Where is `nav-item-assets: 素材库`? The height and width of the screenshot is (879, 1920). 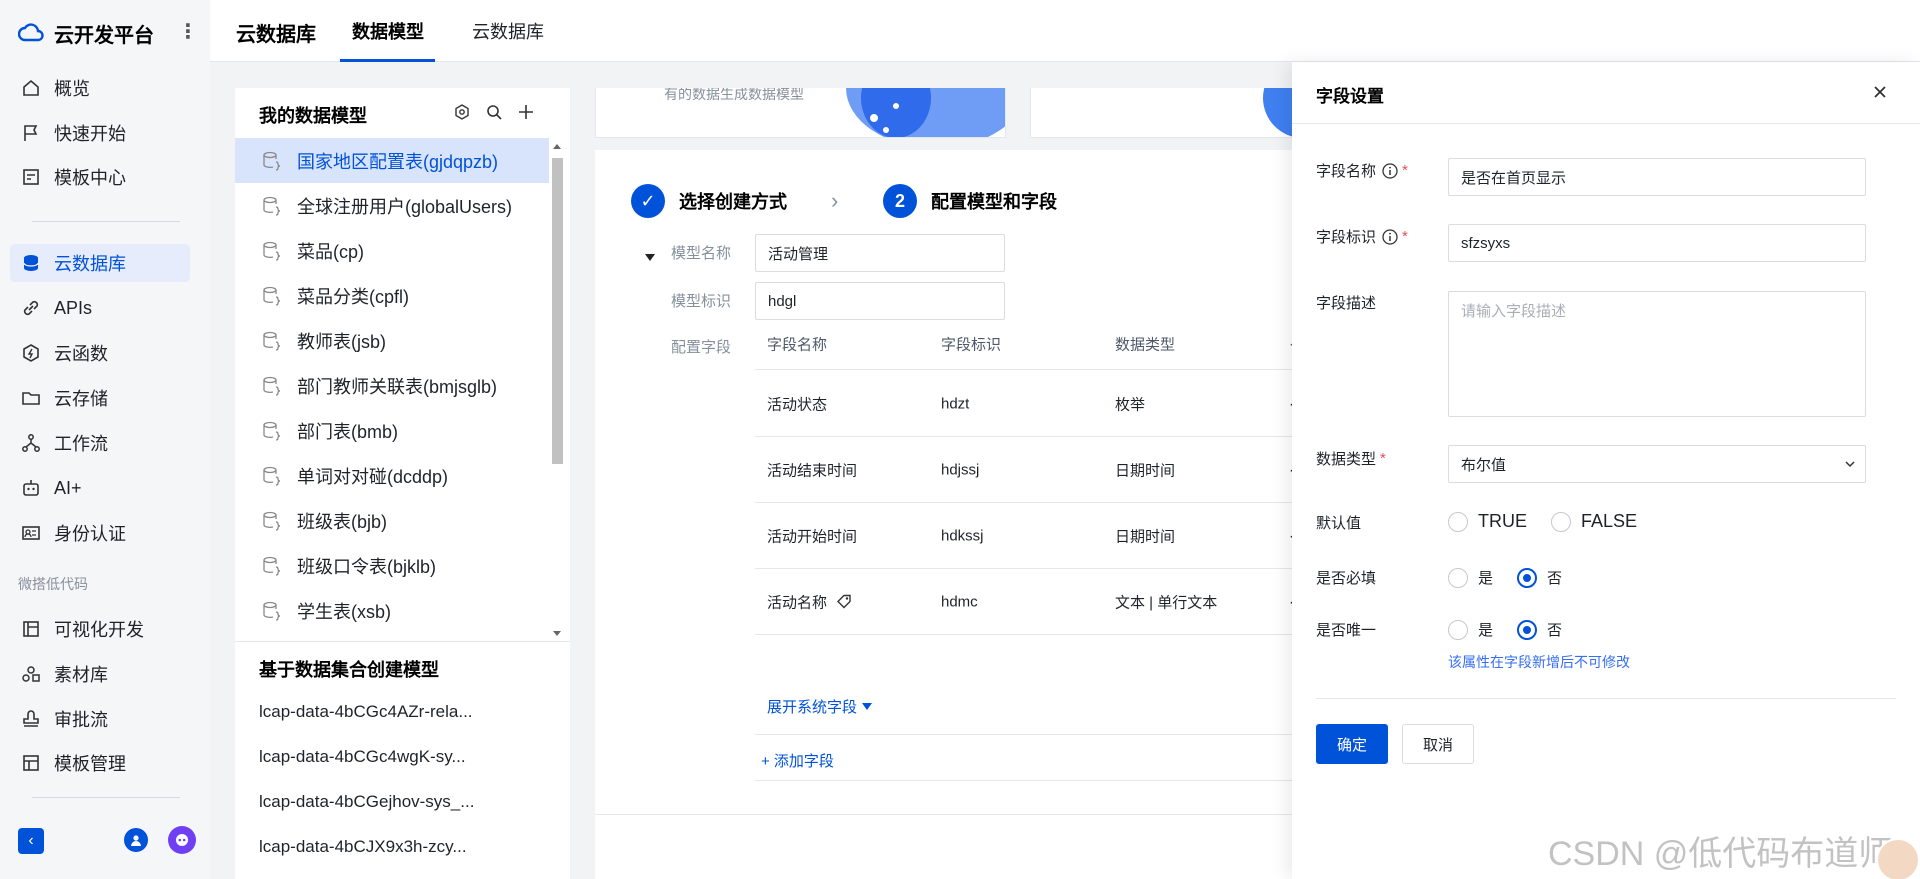
nav-item-assets: 素材库 is located at coordinates (100, 674).